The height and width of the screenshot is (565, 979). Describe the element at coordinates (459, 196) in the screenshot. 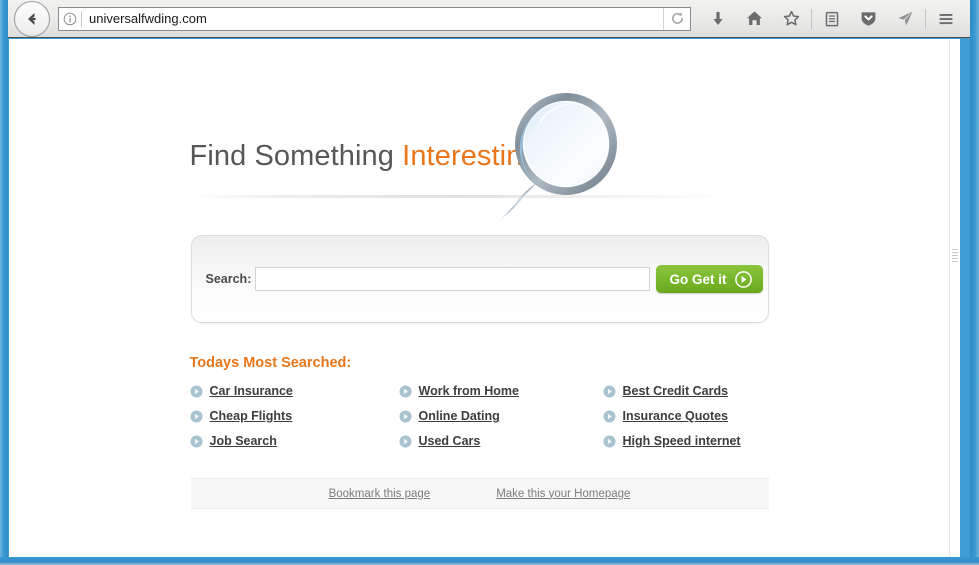

I see `hero-divider` at that location.